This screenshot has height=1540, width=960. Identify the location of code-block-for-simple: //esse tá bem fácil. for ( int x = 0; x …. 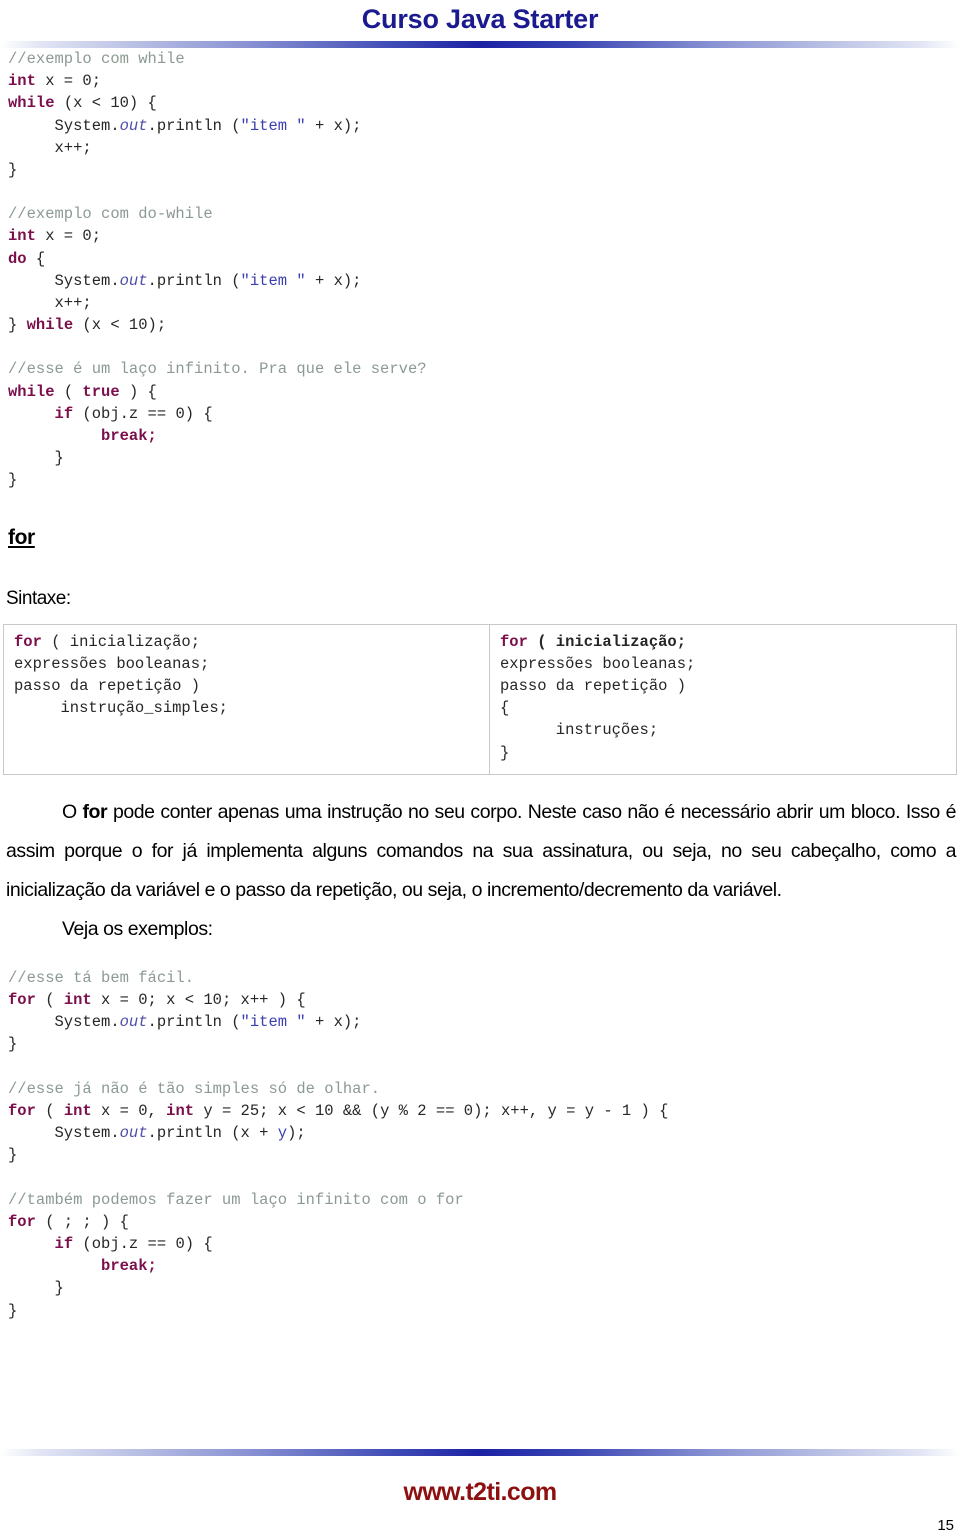
(185, 1011).